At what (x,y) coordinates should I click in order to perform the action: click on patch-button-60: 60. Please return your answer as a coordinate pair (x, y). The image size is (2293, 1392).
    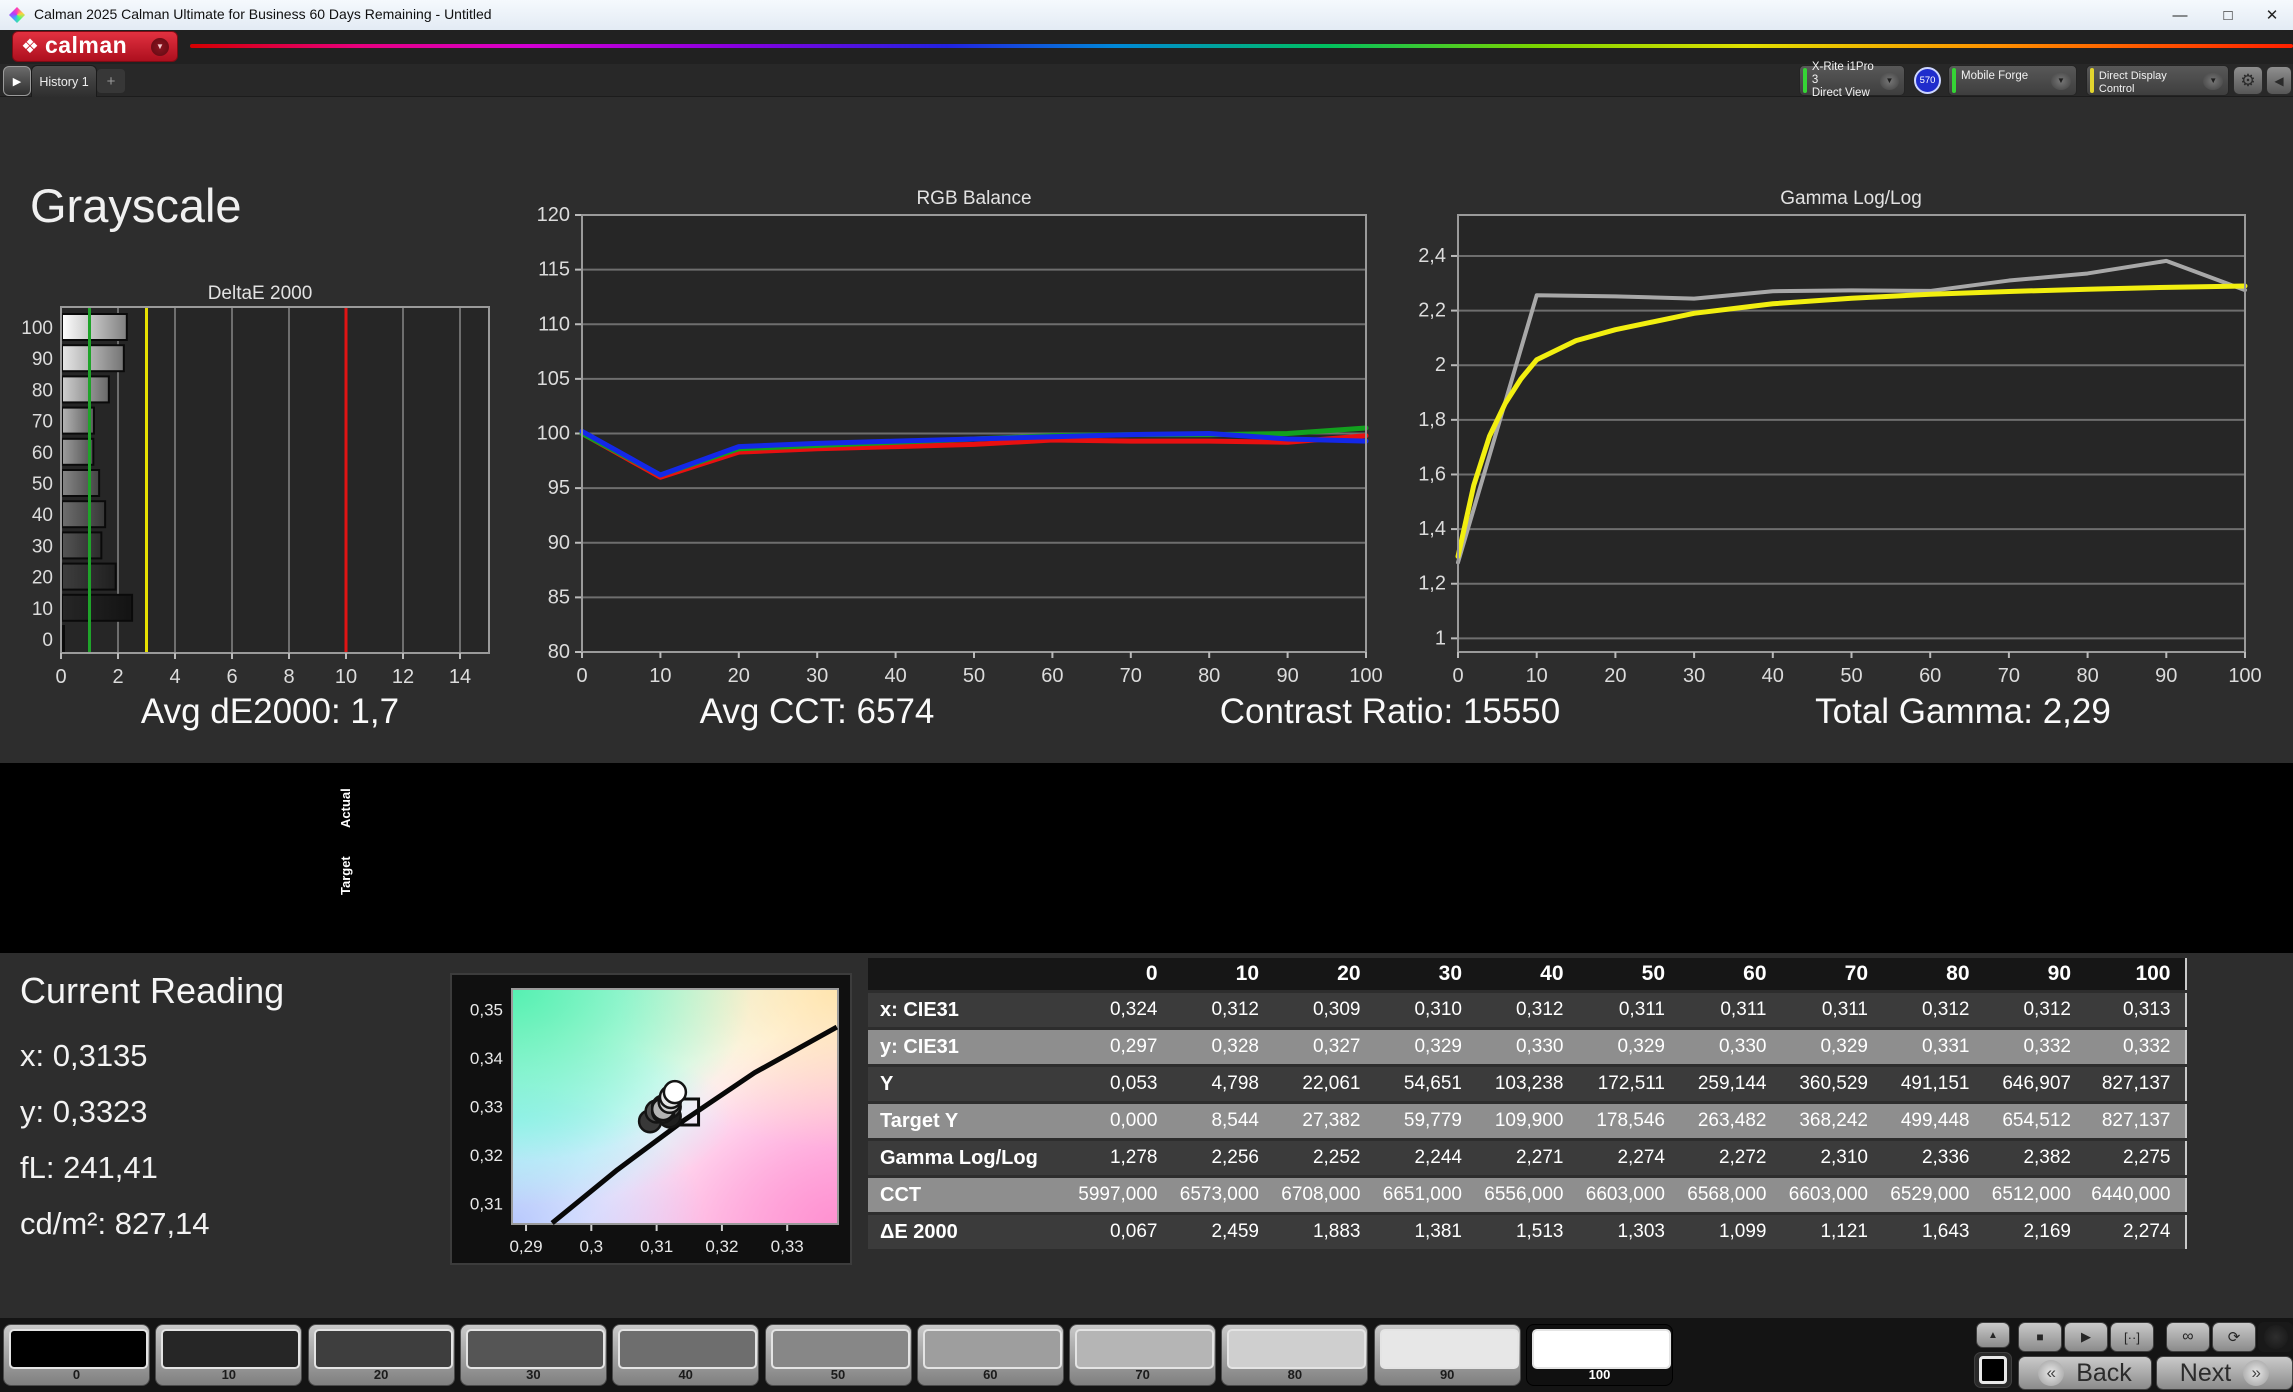
    Looking at the image, I should click on (990, 1355).